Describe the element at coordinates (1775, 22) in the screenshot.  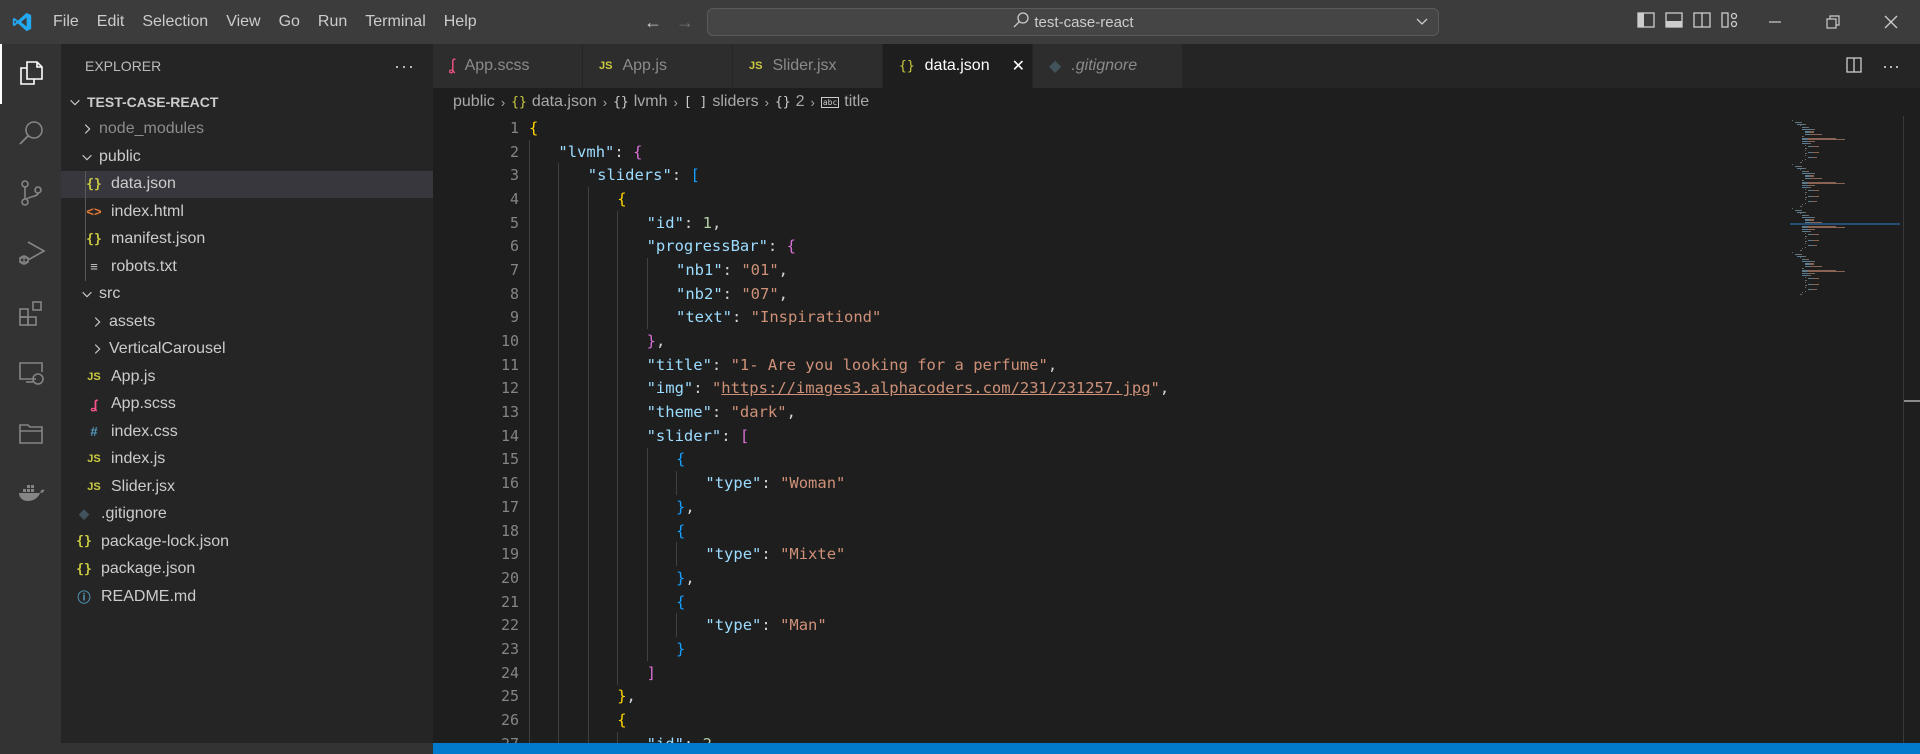
I see `minimize-button` at that location.